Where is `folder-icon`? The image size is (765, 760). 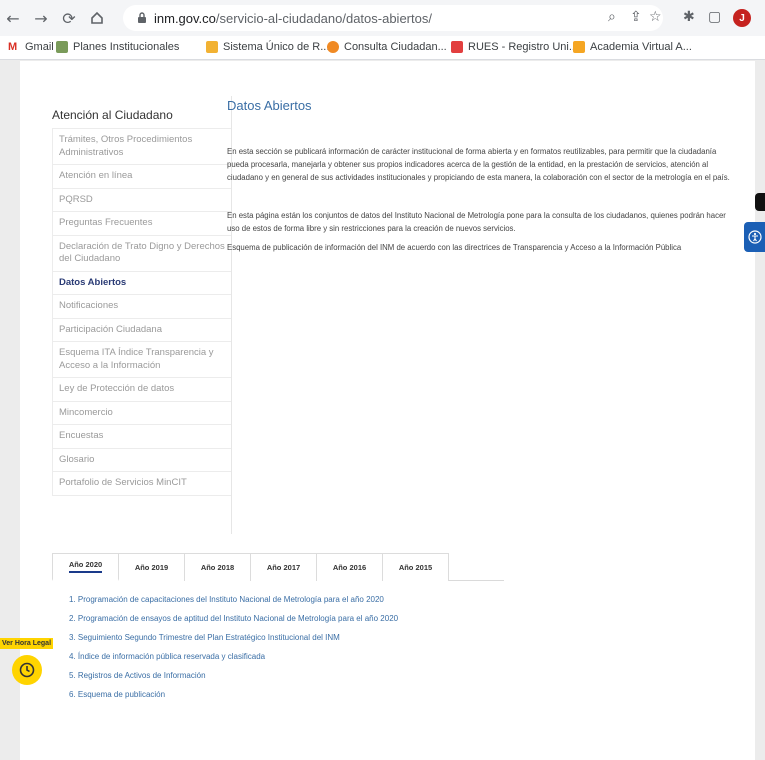 folder-icon is located at coordinates (212, 47).